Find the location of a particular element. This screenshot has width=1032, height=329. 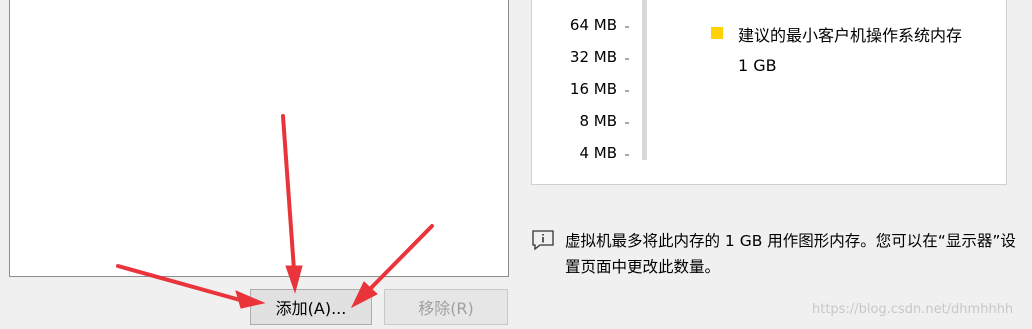

memory-scale-label: 16 MB is located at coordinates (593, 89).